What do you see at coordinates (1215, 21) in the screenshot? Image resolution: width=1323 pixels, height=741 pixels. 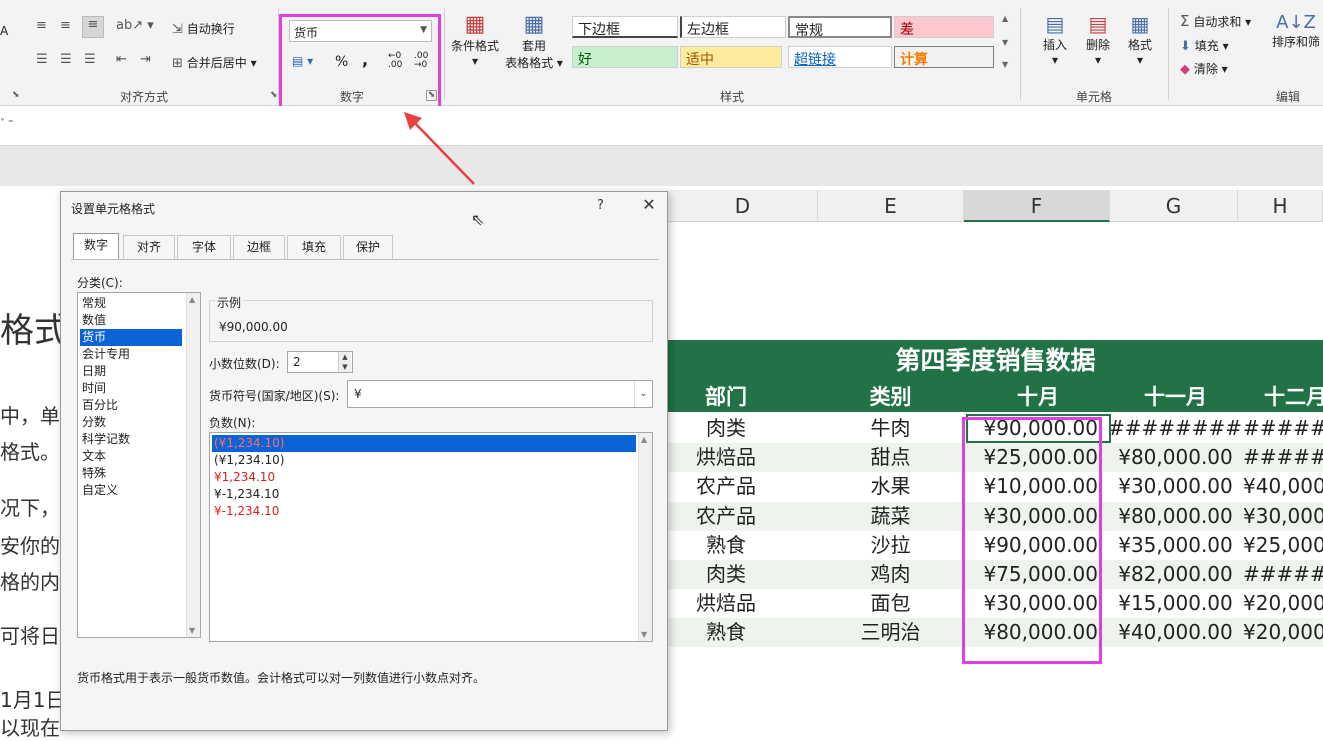 I see `autosum-button: Σ 自动求和 ▾` at bounding box center [1215, 21].